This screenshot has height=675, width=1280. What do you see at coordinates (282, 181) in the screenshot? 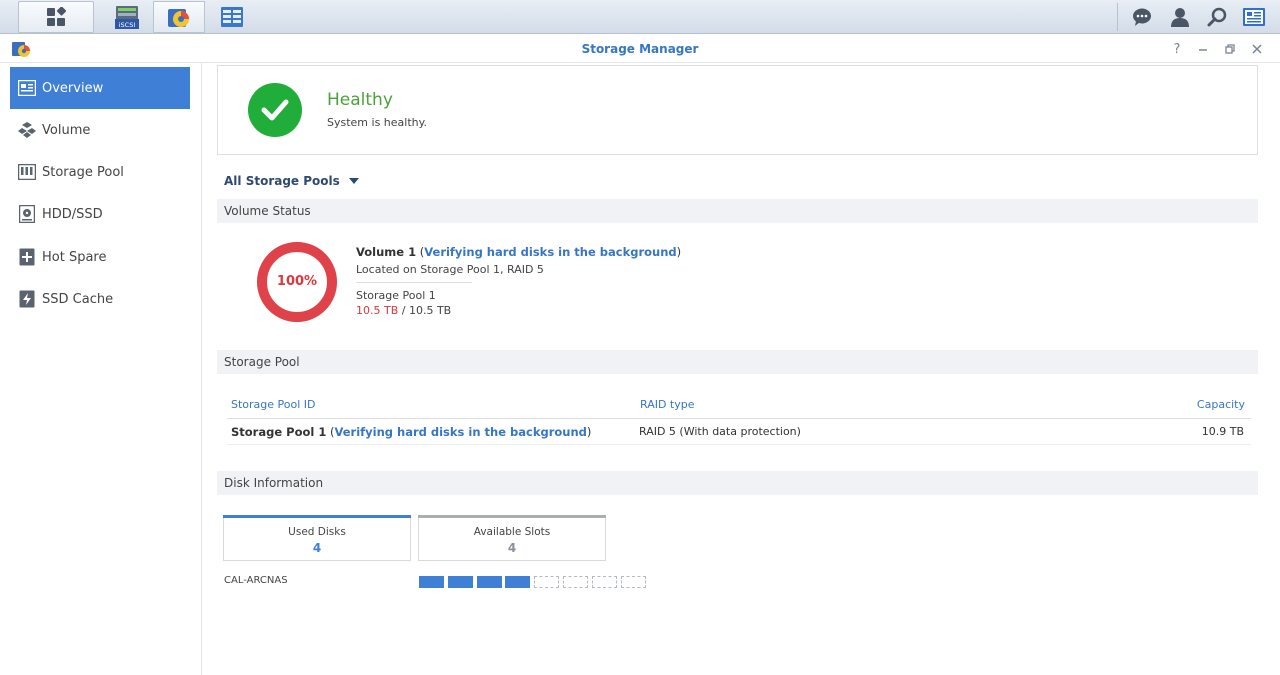
I see `storage-pool-filter-value: All Storage Pools` at bounding box center [282, 181].